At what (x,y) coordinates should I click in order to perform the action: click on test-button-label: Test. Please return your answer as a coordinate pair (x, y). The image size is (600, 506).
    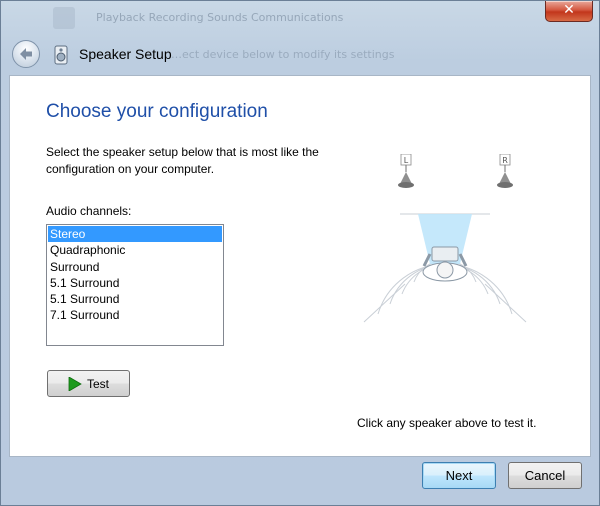
    Looking at the image, I should click on (98, 384).